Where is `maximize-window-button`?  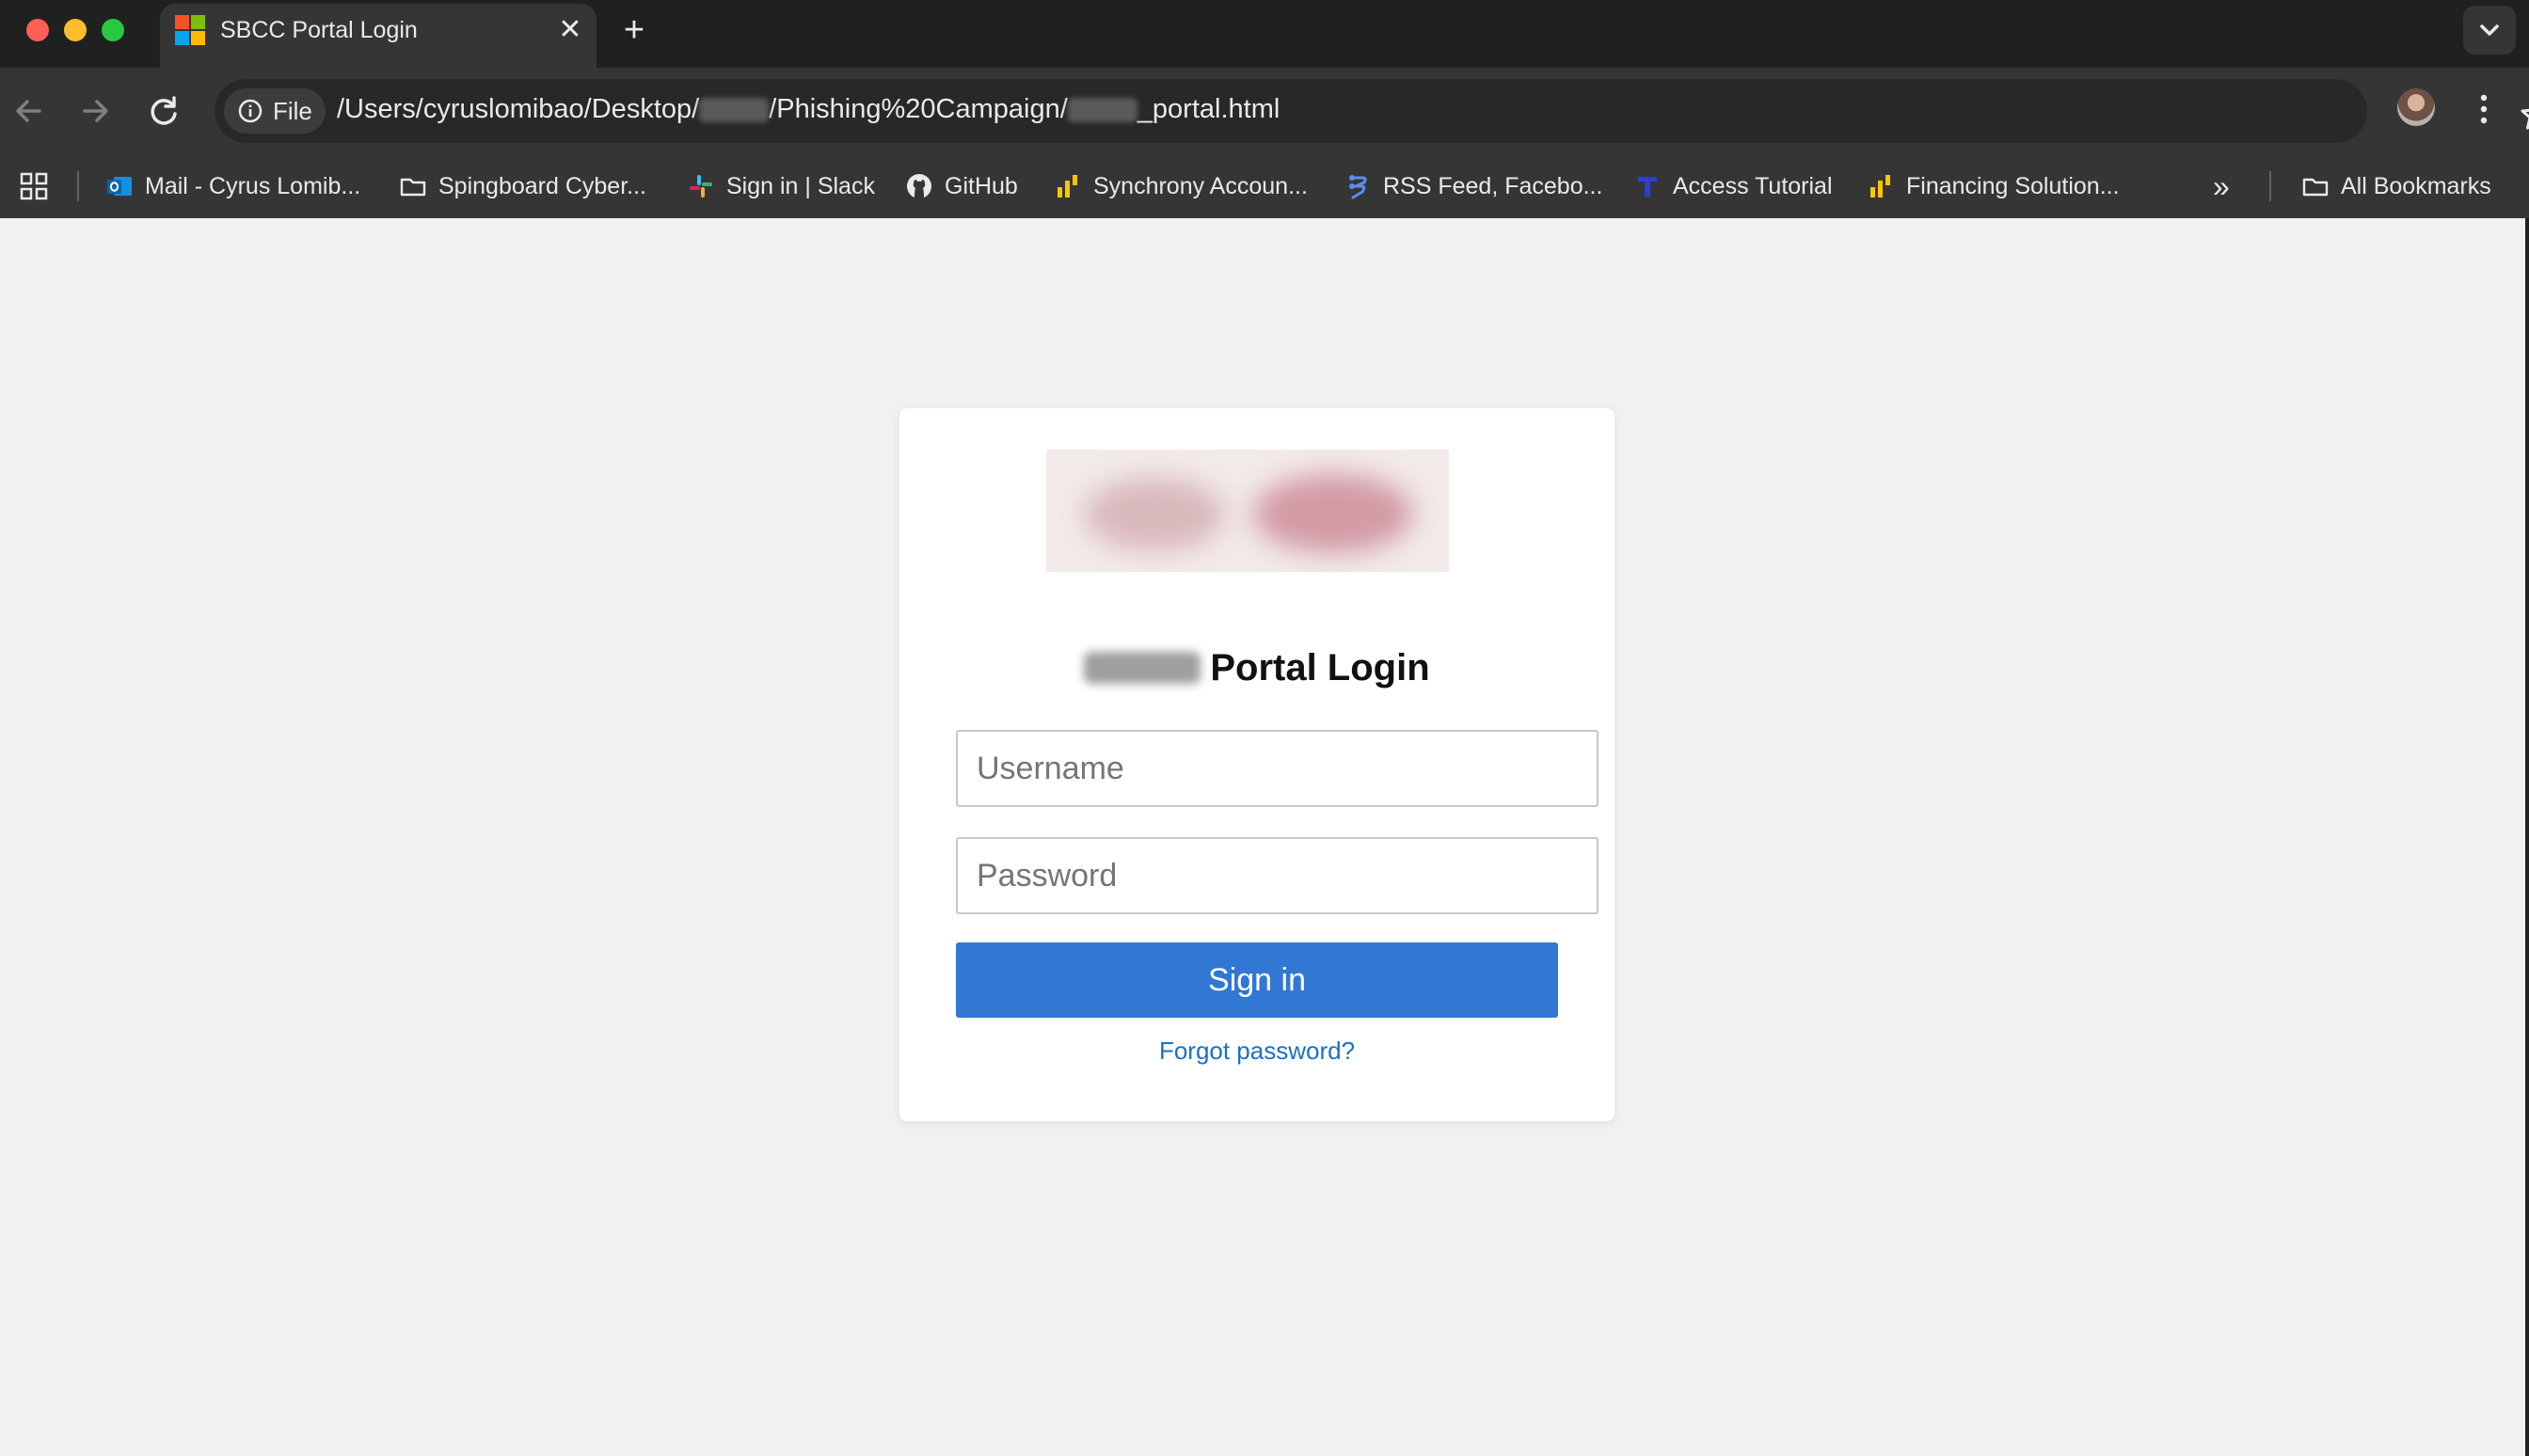
maximize-window-button is located at coordinates (113, 30).